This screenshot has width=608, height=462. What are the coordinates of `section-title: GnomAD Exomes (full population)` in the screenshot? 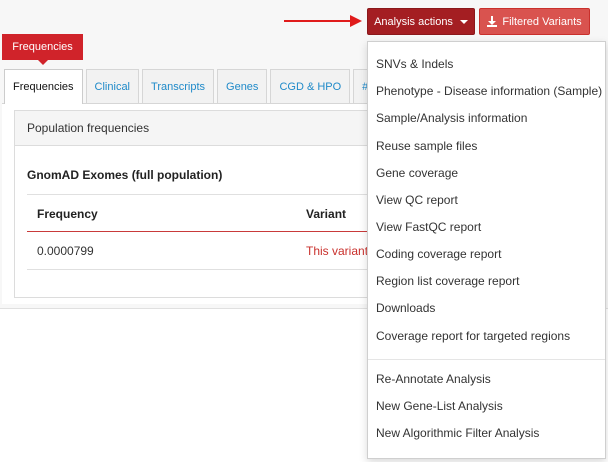 It's located at (125, 175).